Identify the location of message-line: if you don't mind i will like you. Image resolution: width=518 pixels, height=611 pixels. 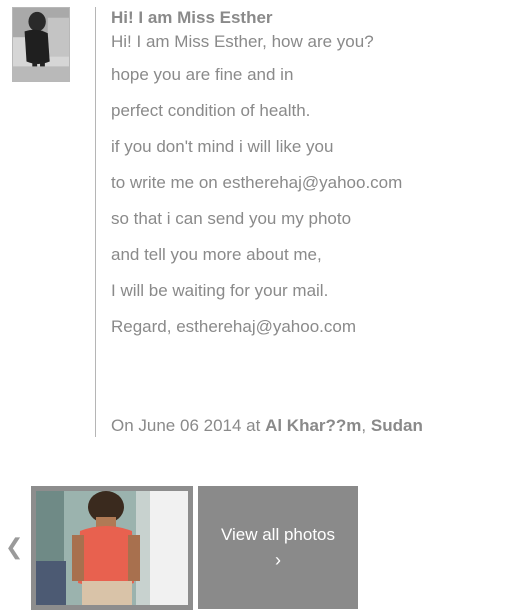
(222, 146).